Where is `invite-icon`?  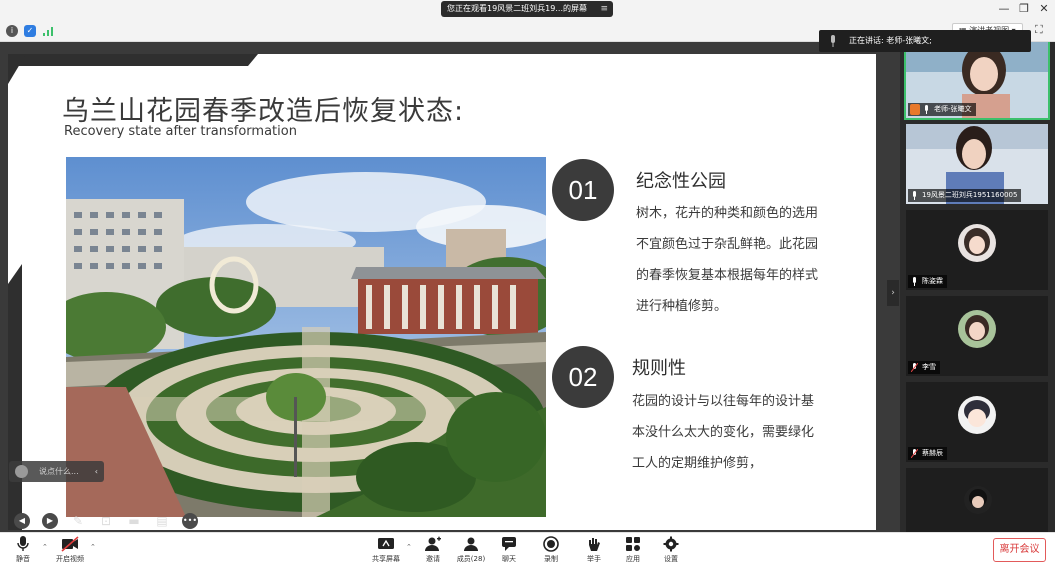 invite-icon is located at coordinates (433, 543).